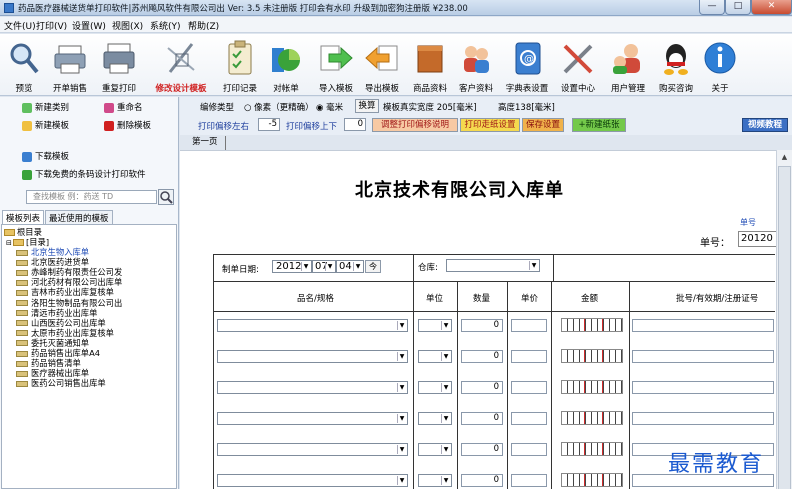  I want to click on save-settings-button: 保存设置, so click(543, 125).